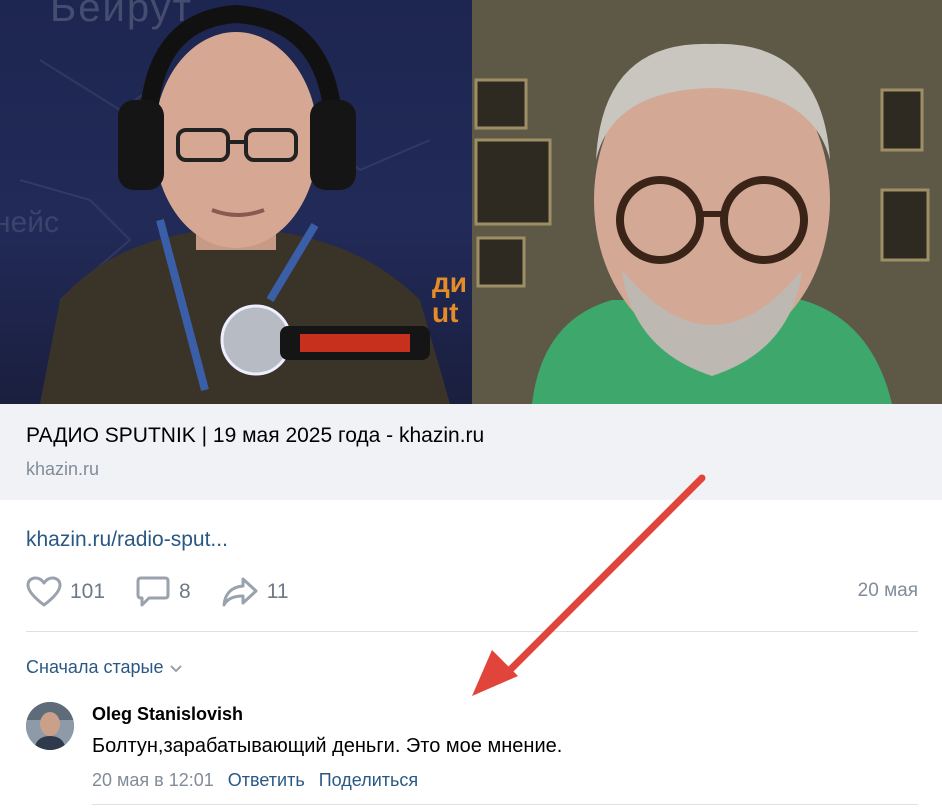 This screenshot has width=942, height=812. What do you see at coordinates (153, 591) in the screenshot?
I see `comment-icon` at bounding box center [153, 591].